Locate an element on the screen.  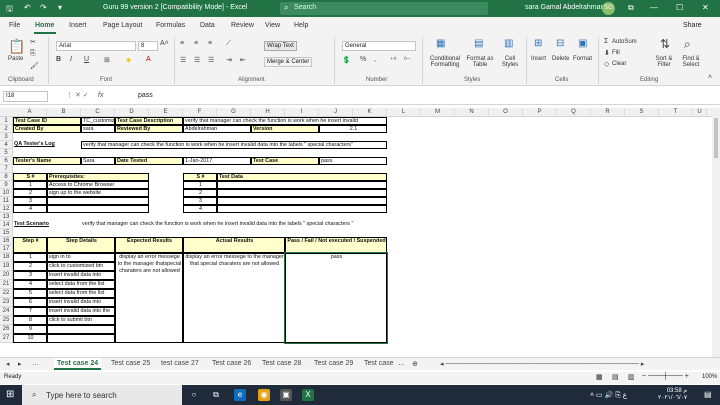
accounting-icon: 💲 is located at coordinates (346, 60).